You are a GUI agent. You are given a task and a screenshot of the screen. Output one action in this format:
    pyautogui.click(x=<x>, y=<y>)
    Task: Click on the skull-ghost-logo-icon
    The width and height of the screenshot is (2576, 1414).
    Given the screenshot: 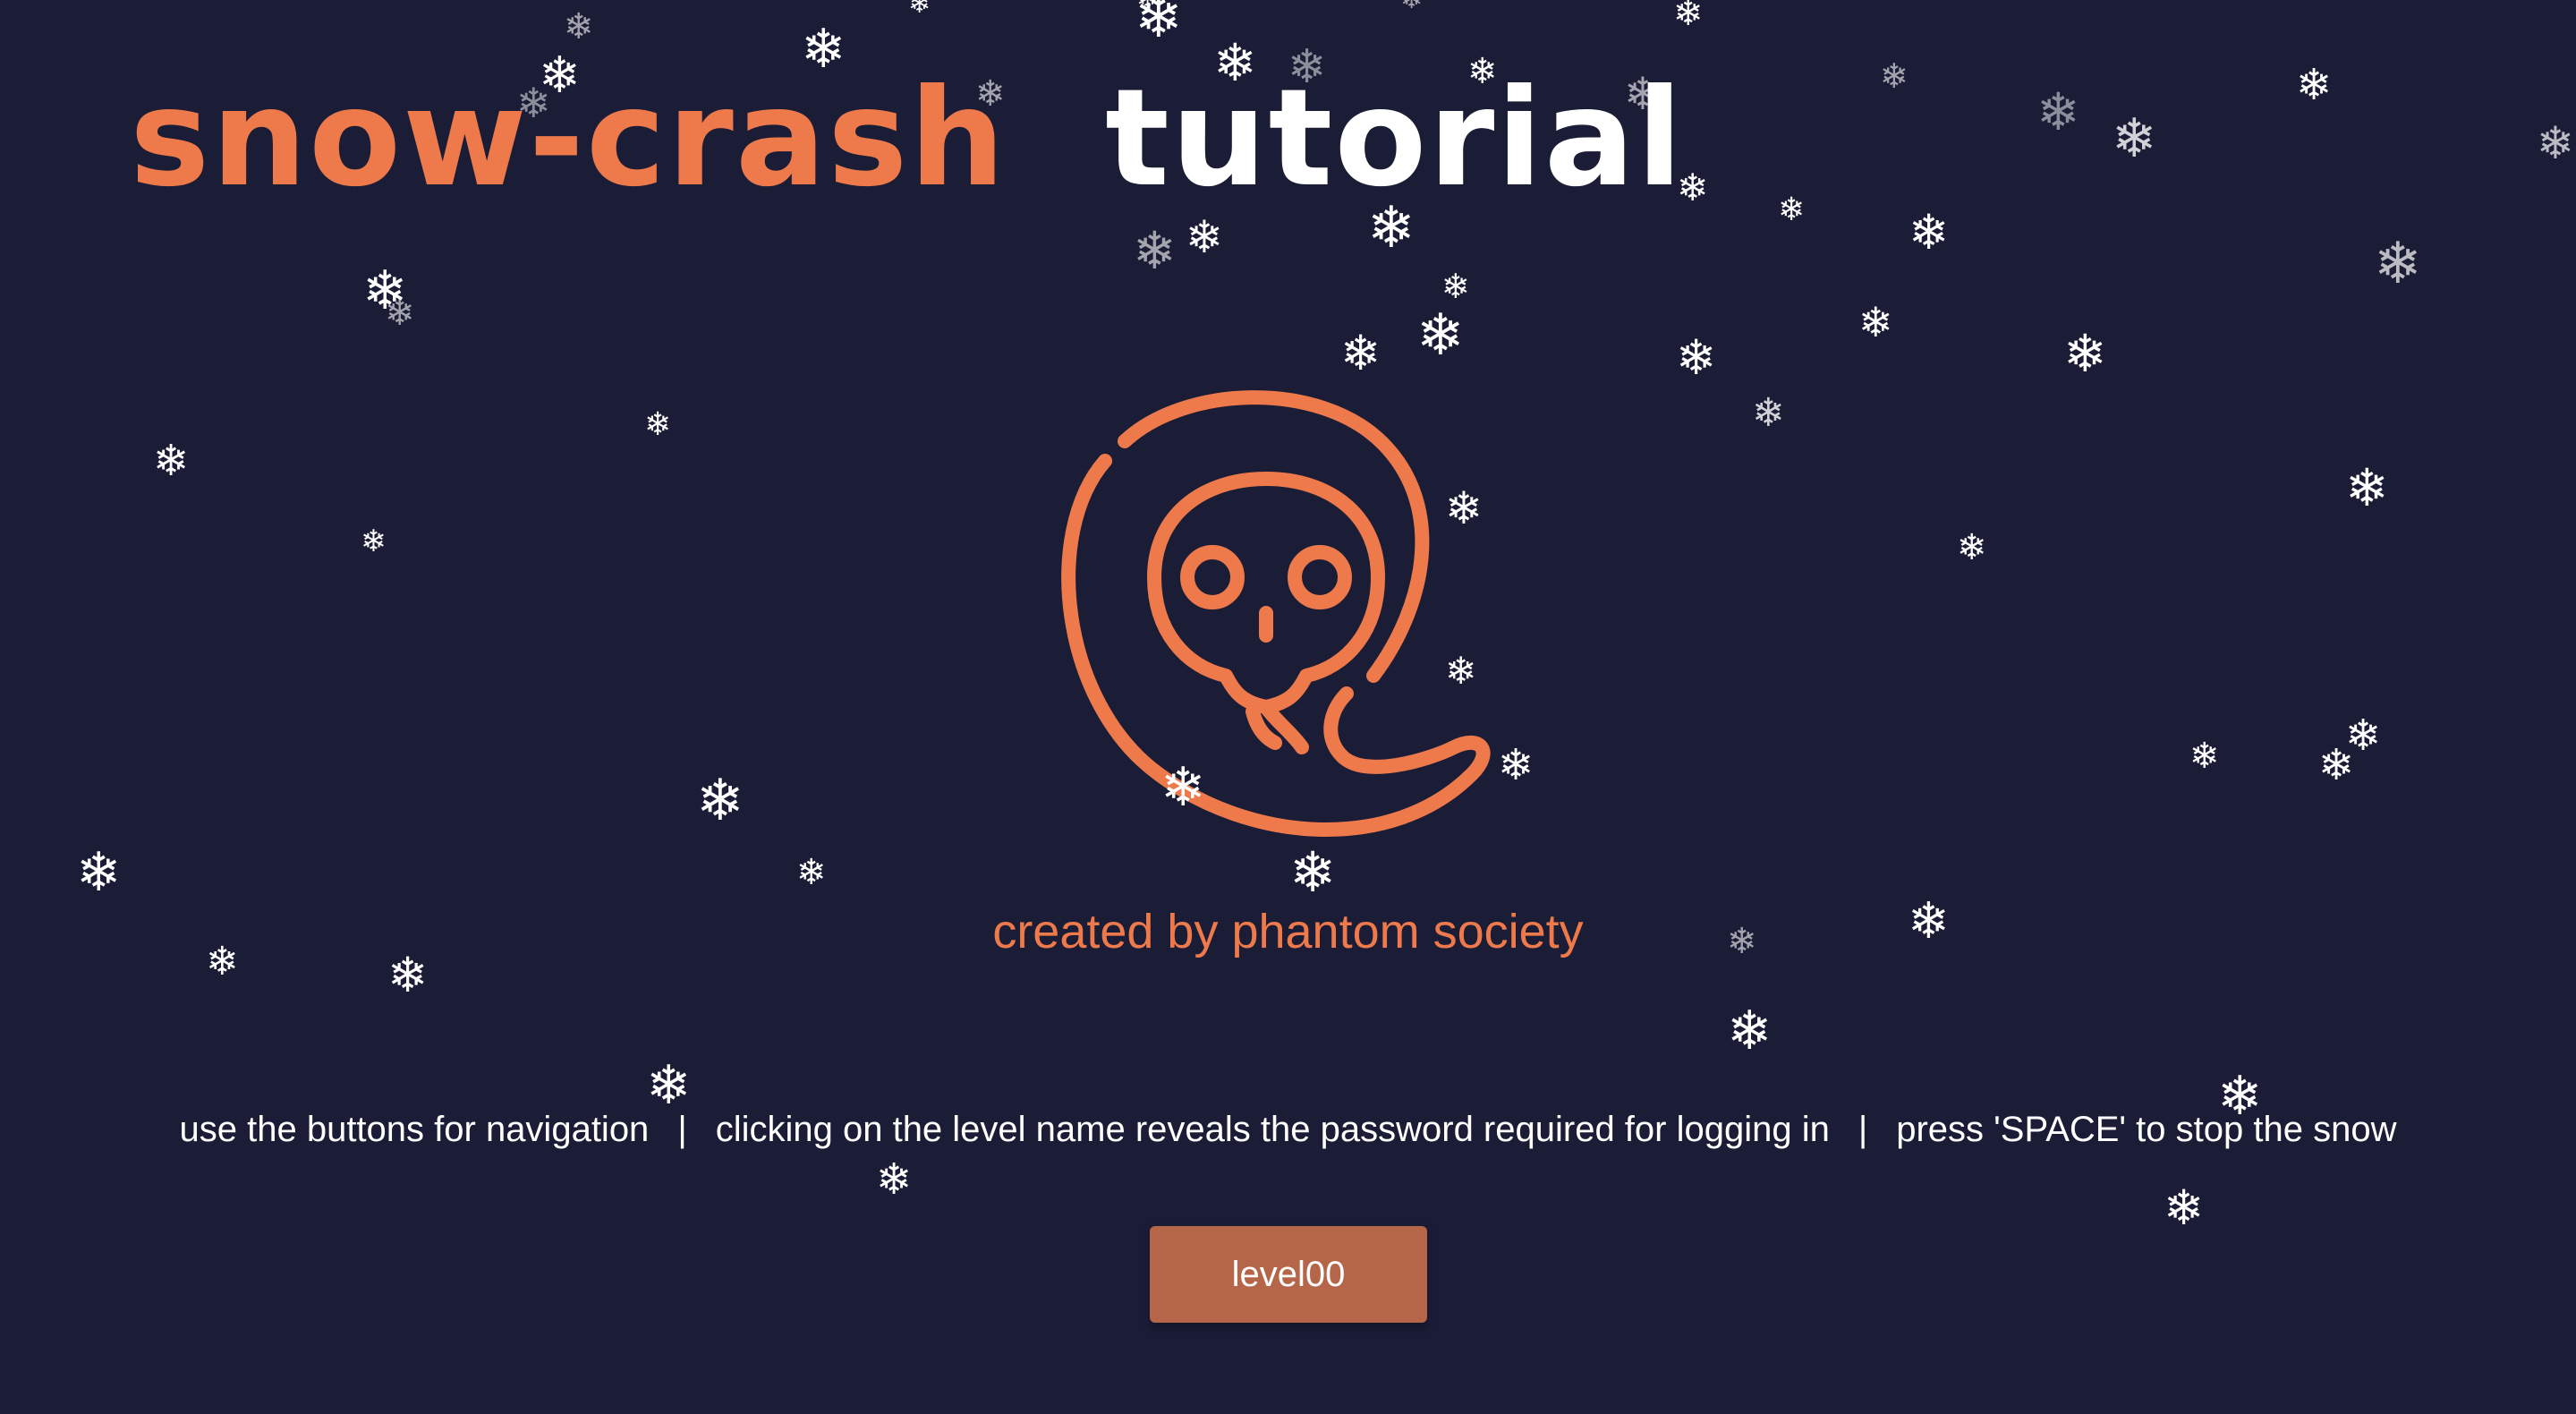 What is the action you would take?
    pyautogui.click(x=1276, y=613)
    